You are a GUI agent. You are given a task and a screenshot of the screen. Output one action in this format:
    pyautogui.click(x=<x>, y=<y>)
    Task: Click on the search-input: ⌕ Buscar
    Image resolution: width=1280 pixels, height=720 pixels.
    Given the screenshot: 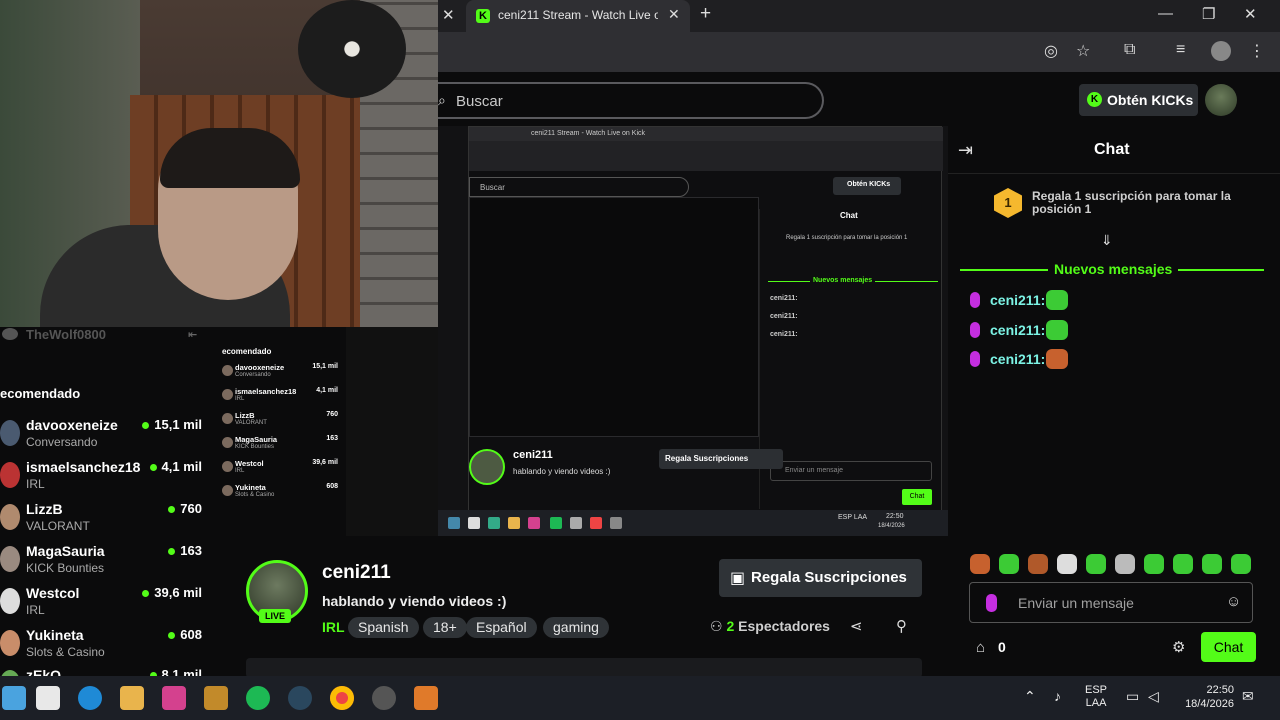 What is the action you would take?
    pyautogui.click(x=631, y=100)
    